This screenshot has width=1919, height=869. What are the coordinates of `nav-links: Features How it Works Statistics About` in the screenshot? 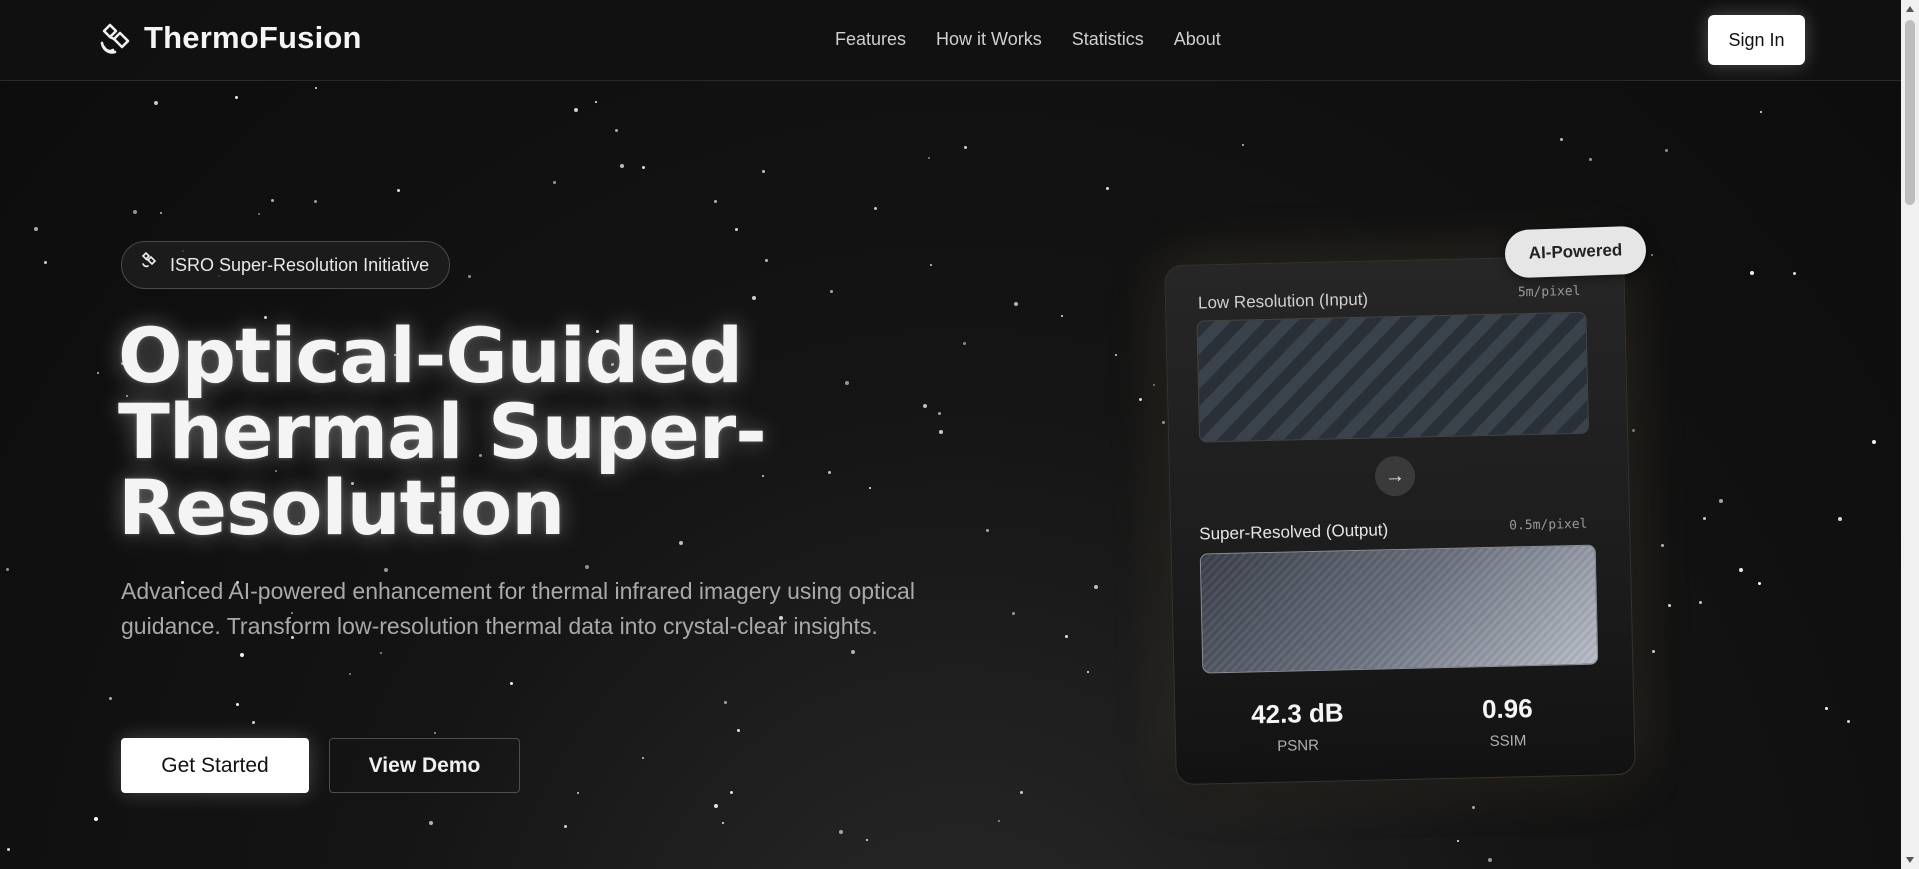 It's located at (1028, 39).